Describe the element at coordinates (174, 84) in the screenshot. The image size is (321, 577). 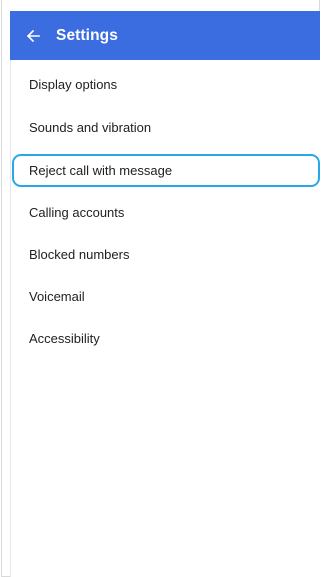
I see `settings-item-display-options: Display options` at that location.